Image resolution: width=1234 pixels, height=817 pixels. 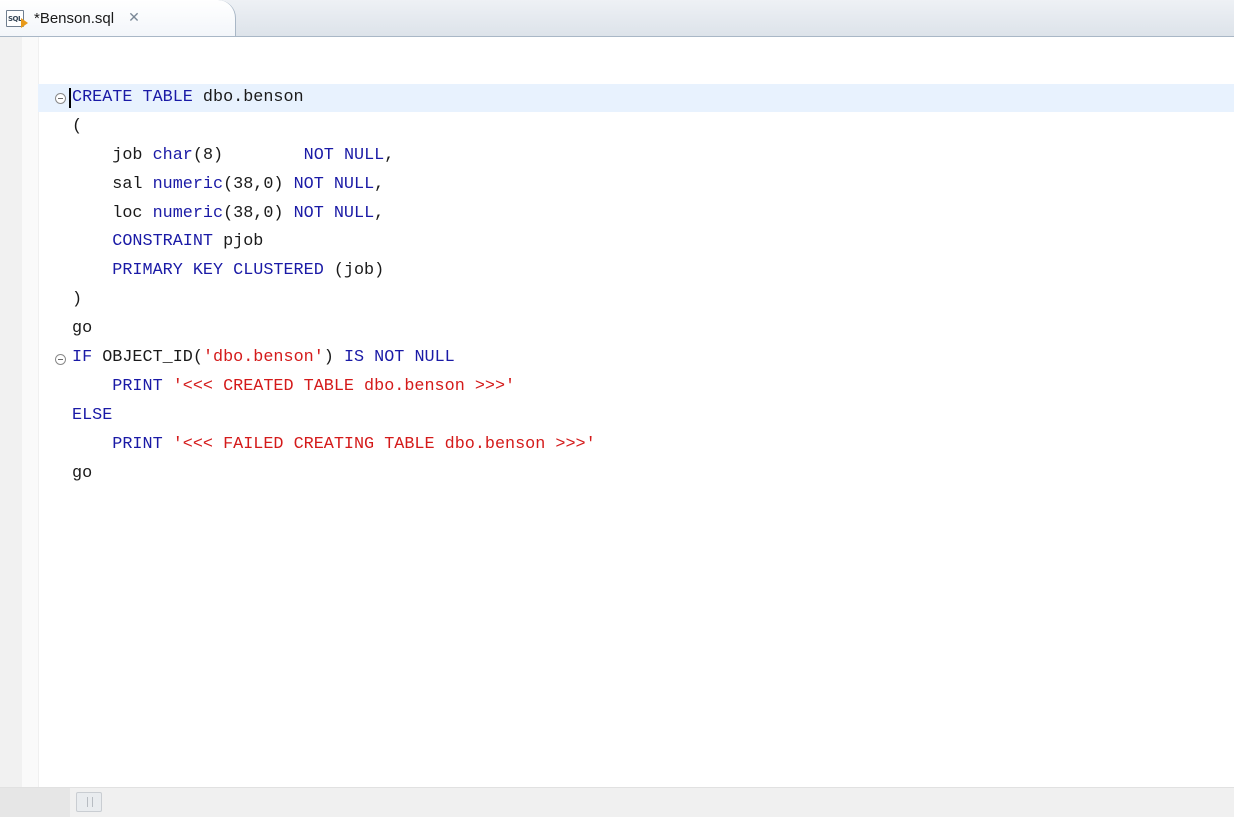 I want to click on close-icon: ✕, so click(x=134, y=18).